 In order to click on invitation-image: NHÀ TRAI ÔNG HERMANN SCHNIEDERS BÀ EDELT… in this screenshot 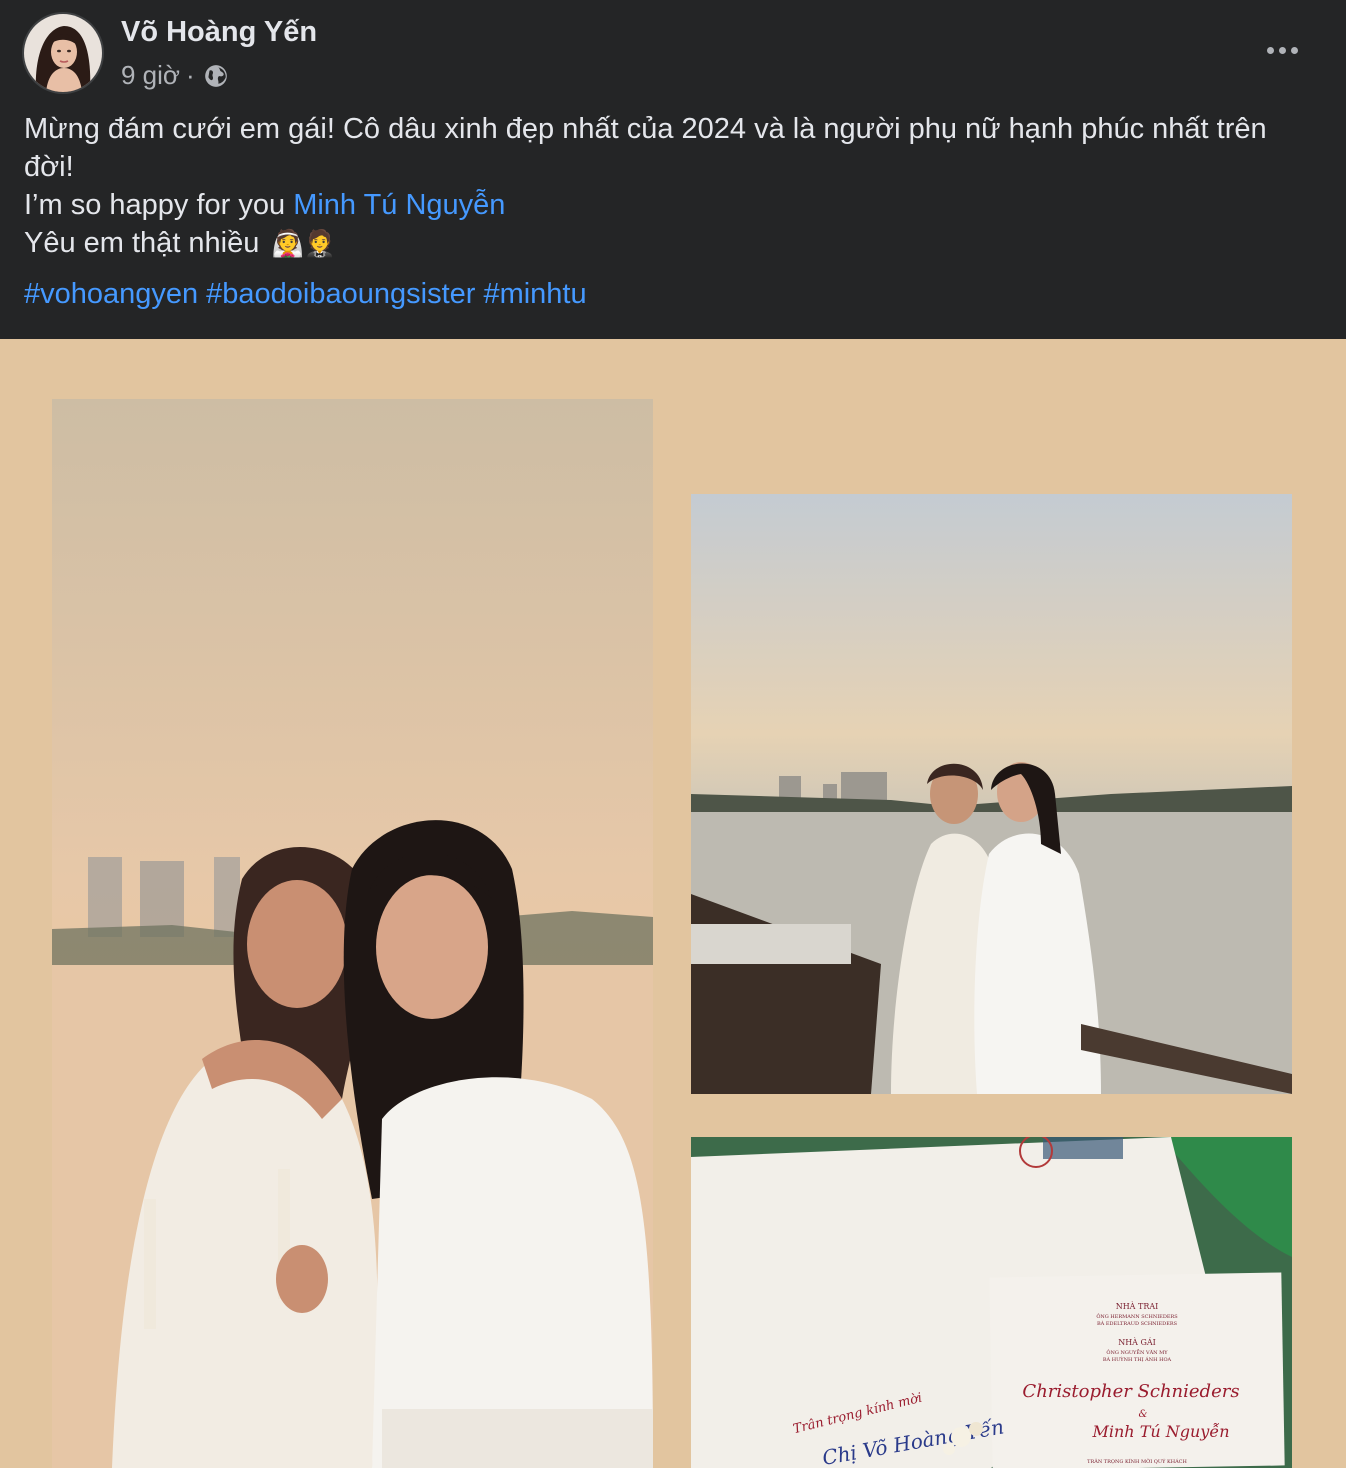, I will do `click(991, 1302)`.